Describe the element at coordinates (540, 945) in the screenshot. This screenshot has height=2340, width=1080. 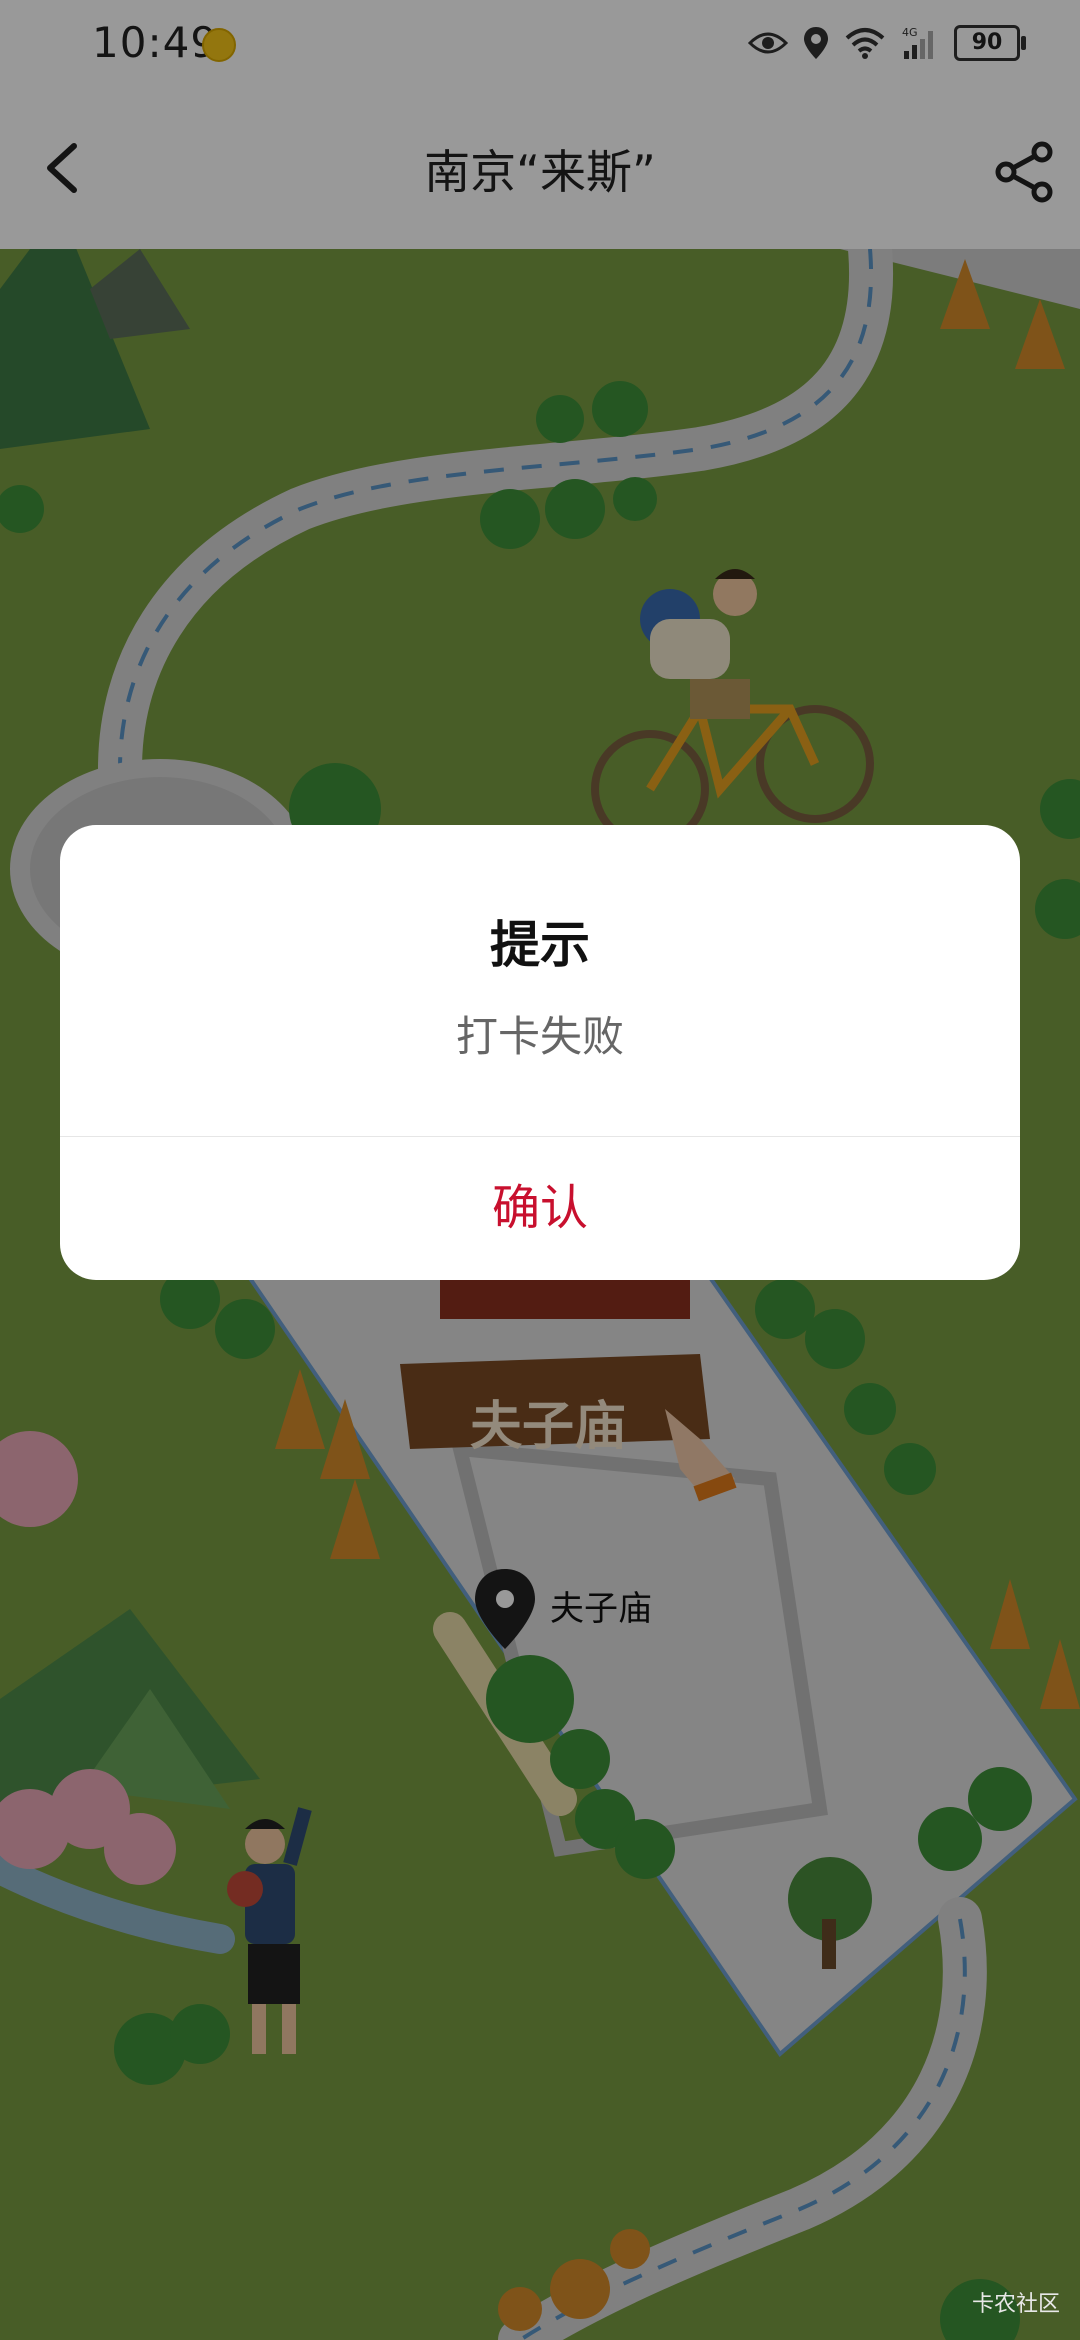
I see `dialog-title: 提示` at that location.